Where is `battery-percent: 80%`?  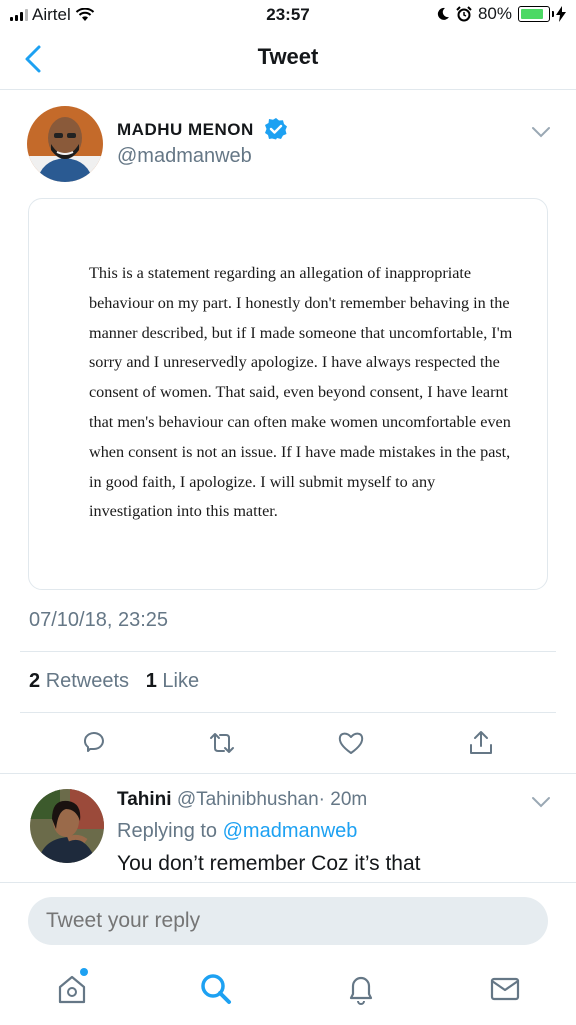 battery-percent: 80% is located at coordinates (494, 13).